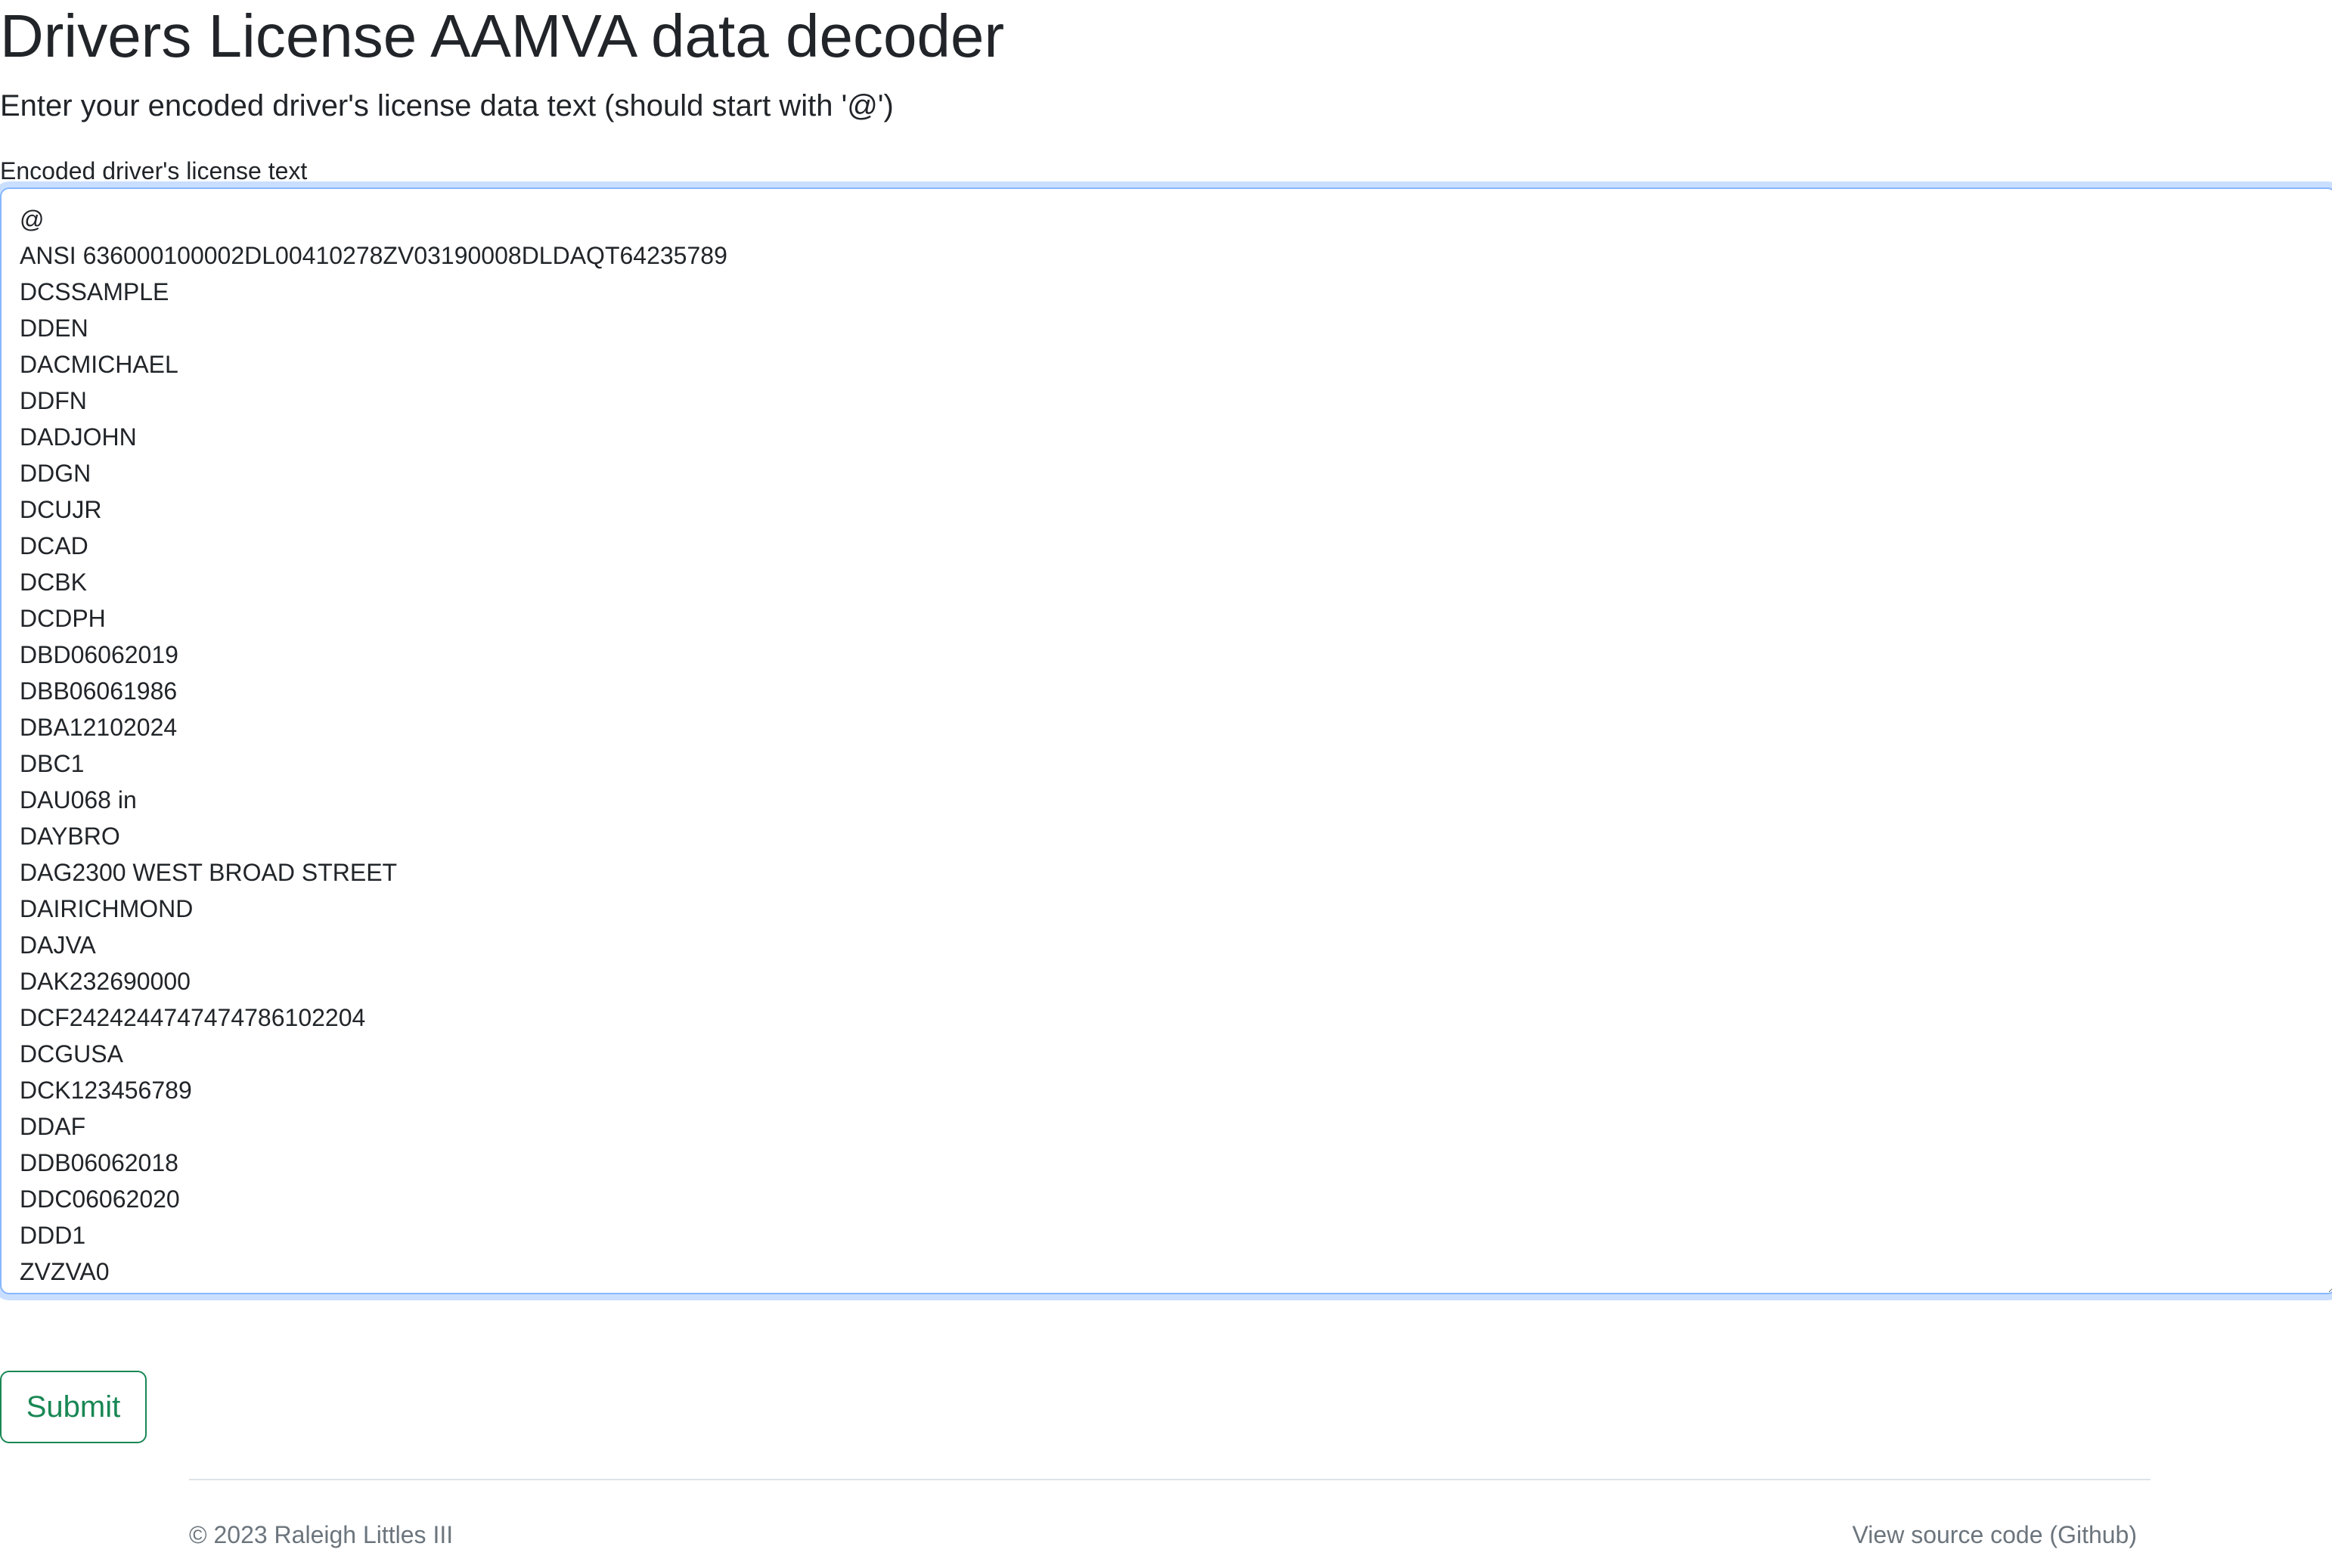  I want to click on license-text-label: Encoded driver's license text, so click(154, 170).